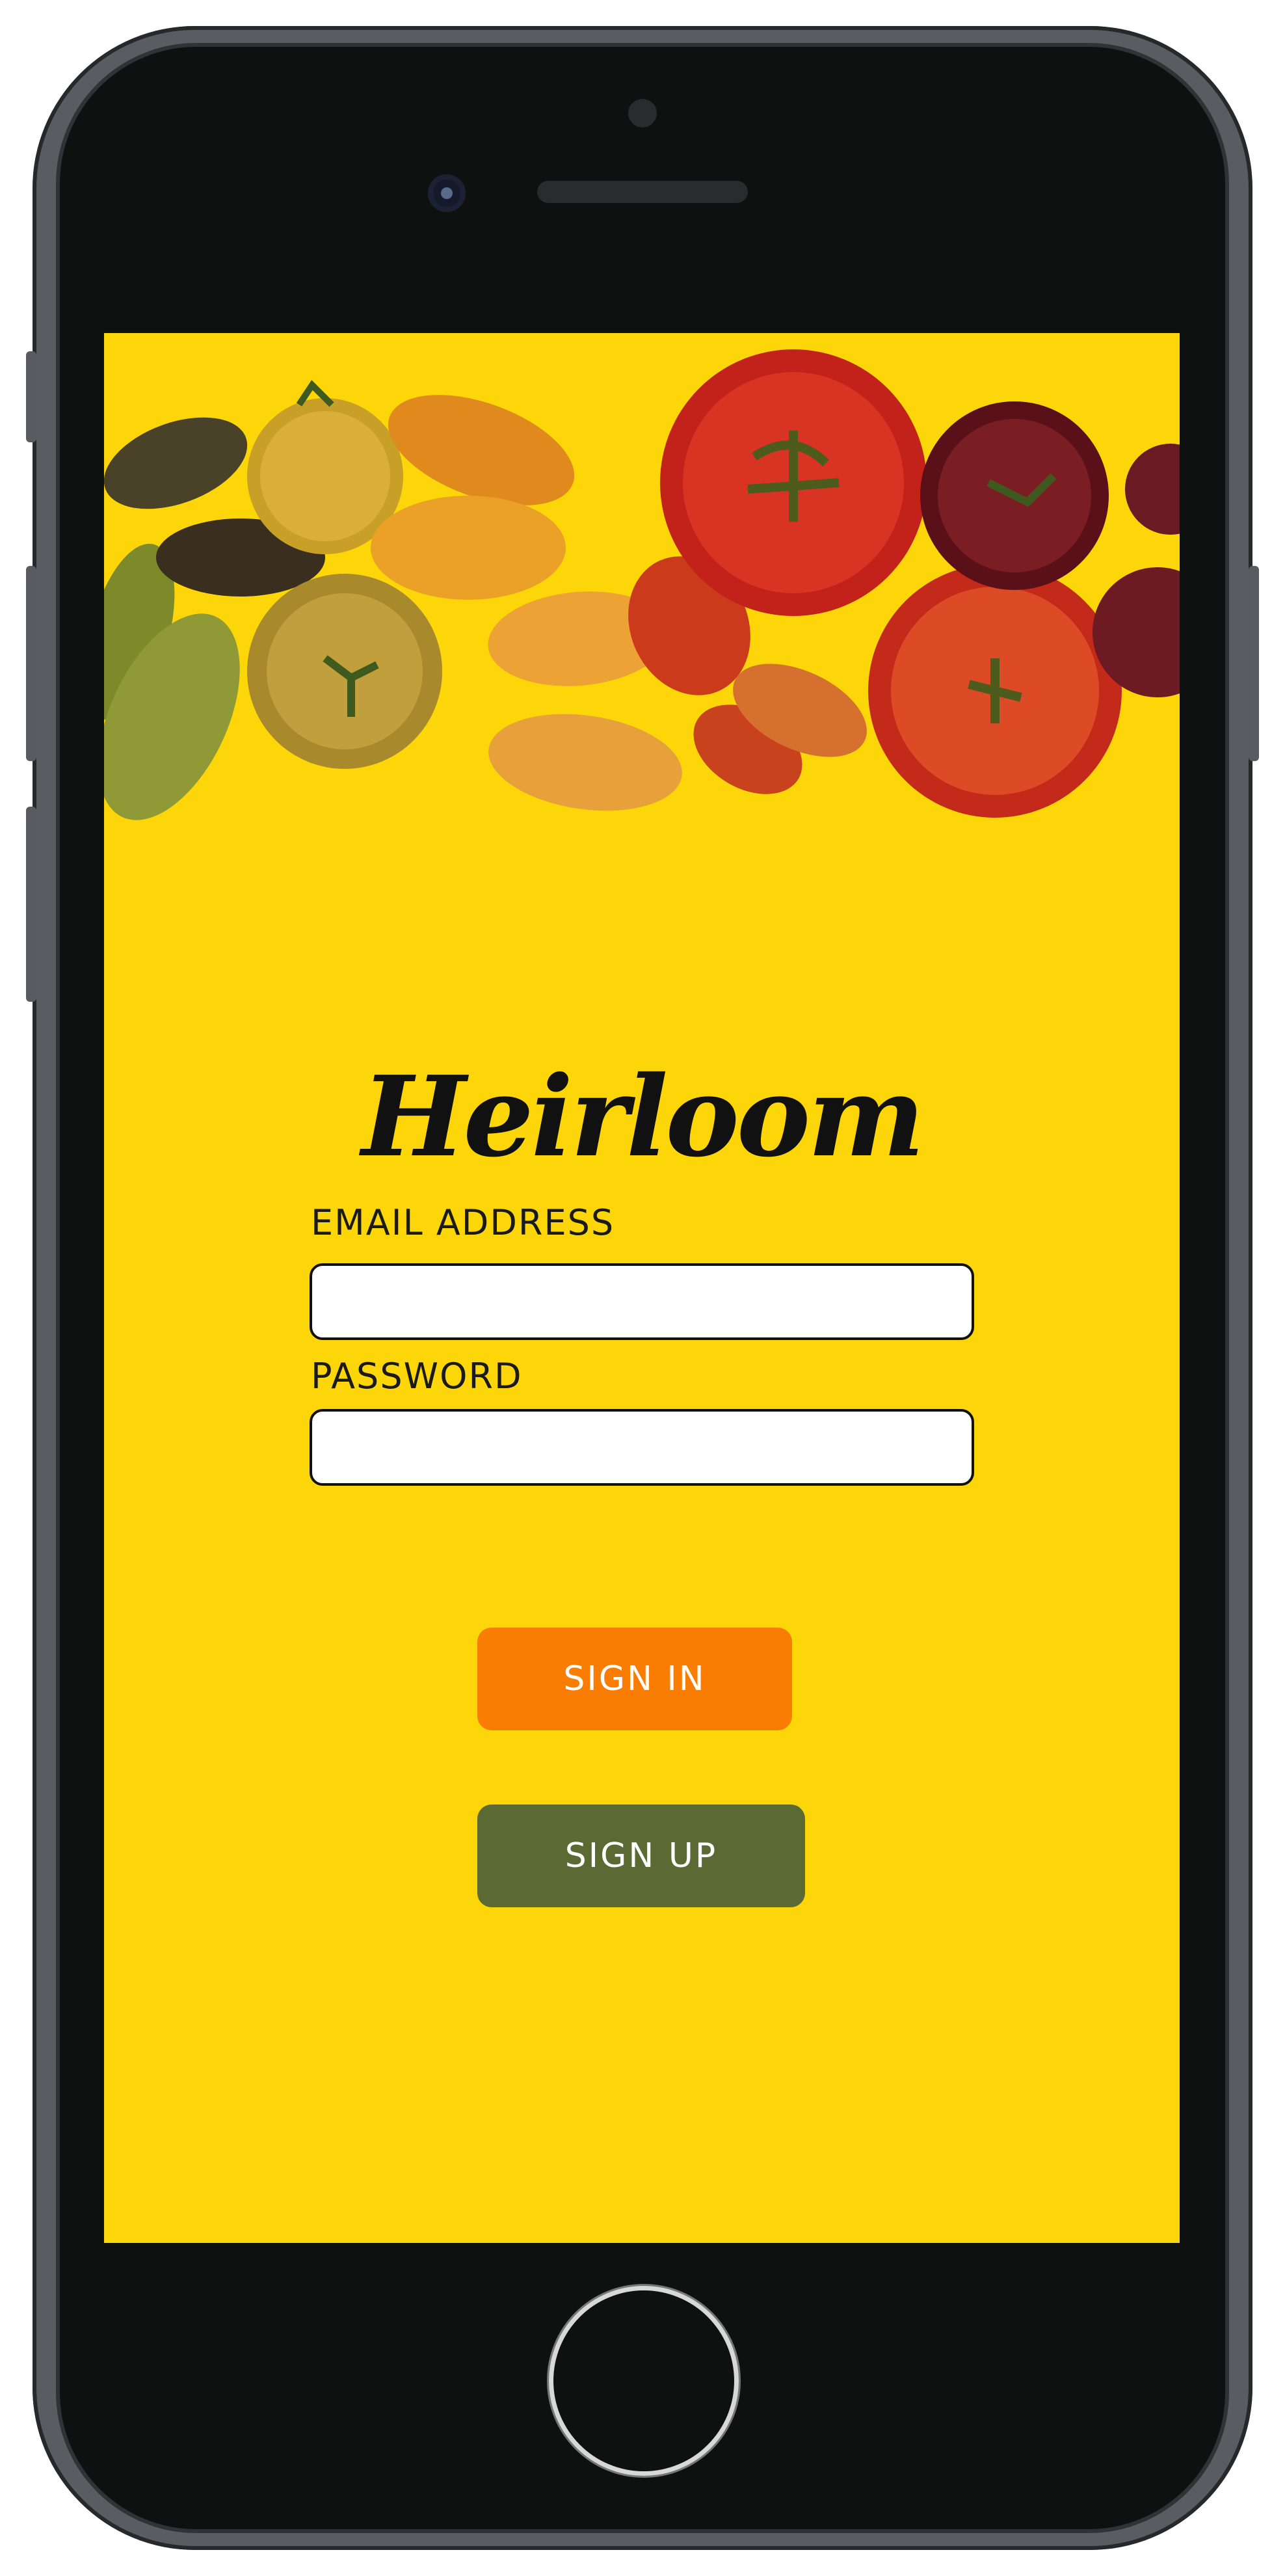 The width and height of the screenshot is (1285, 2576). What do you see at coordinates (1254, 663) in the screenshot?
I see `power-button` at bounding box center [1254, 663].